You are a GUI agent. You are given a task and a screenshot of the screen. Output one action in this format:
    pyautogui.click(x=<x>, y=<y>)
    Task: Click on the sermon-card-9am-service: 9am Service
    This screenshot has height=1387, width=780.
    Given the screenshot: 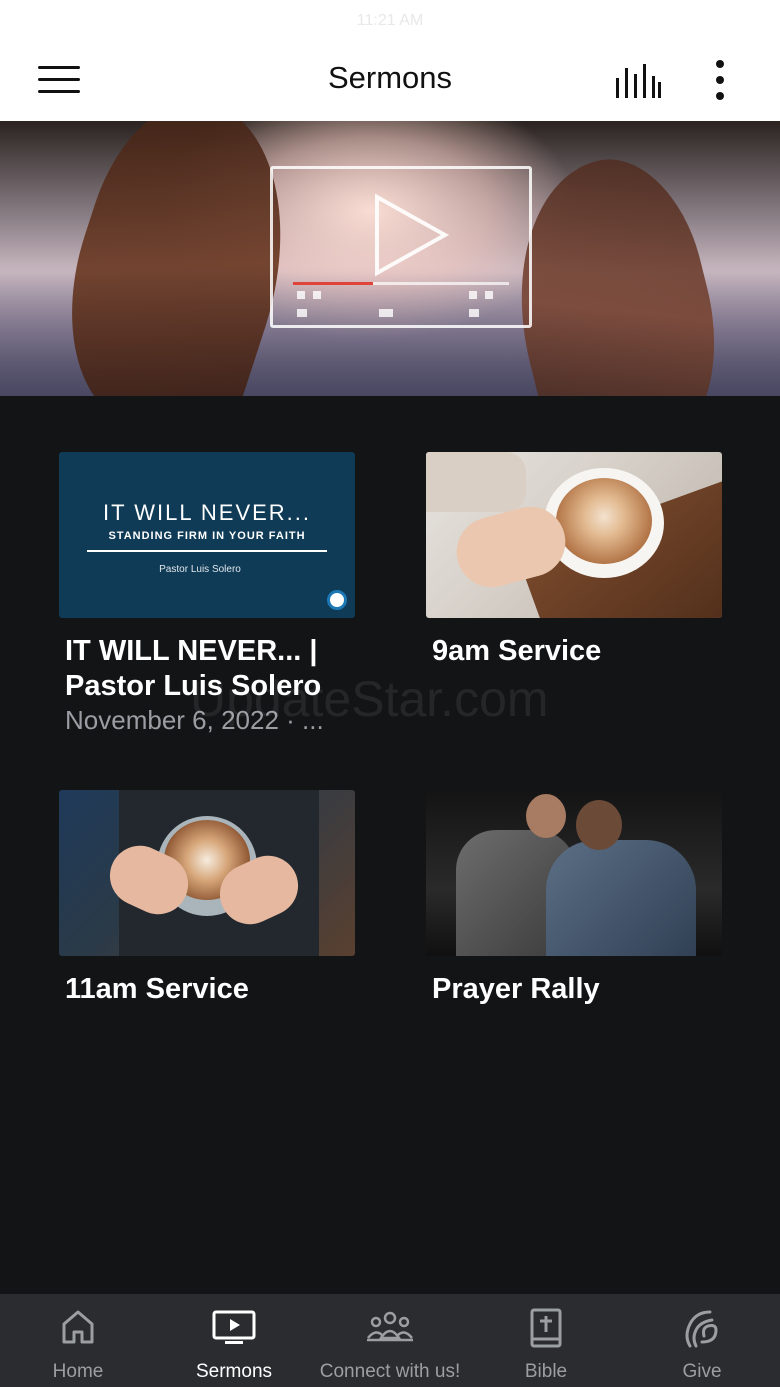 What is the action you would take?
    pyautogui.click(x=574, y=560)
    